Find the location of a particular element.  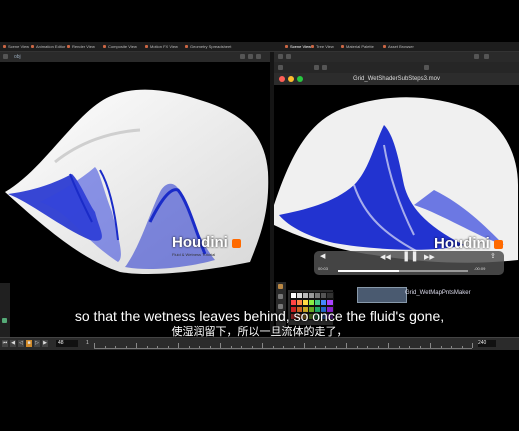

scrub-bar is located at coordinates (403, 271).